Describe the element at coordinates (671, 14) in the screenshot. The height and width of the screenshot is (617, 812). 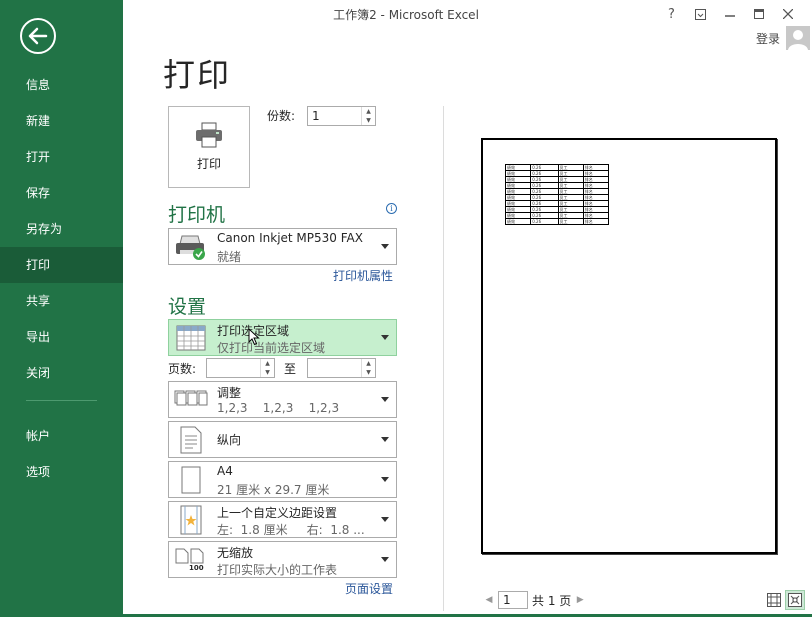
I see `help-button: ?` at that location.